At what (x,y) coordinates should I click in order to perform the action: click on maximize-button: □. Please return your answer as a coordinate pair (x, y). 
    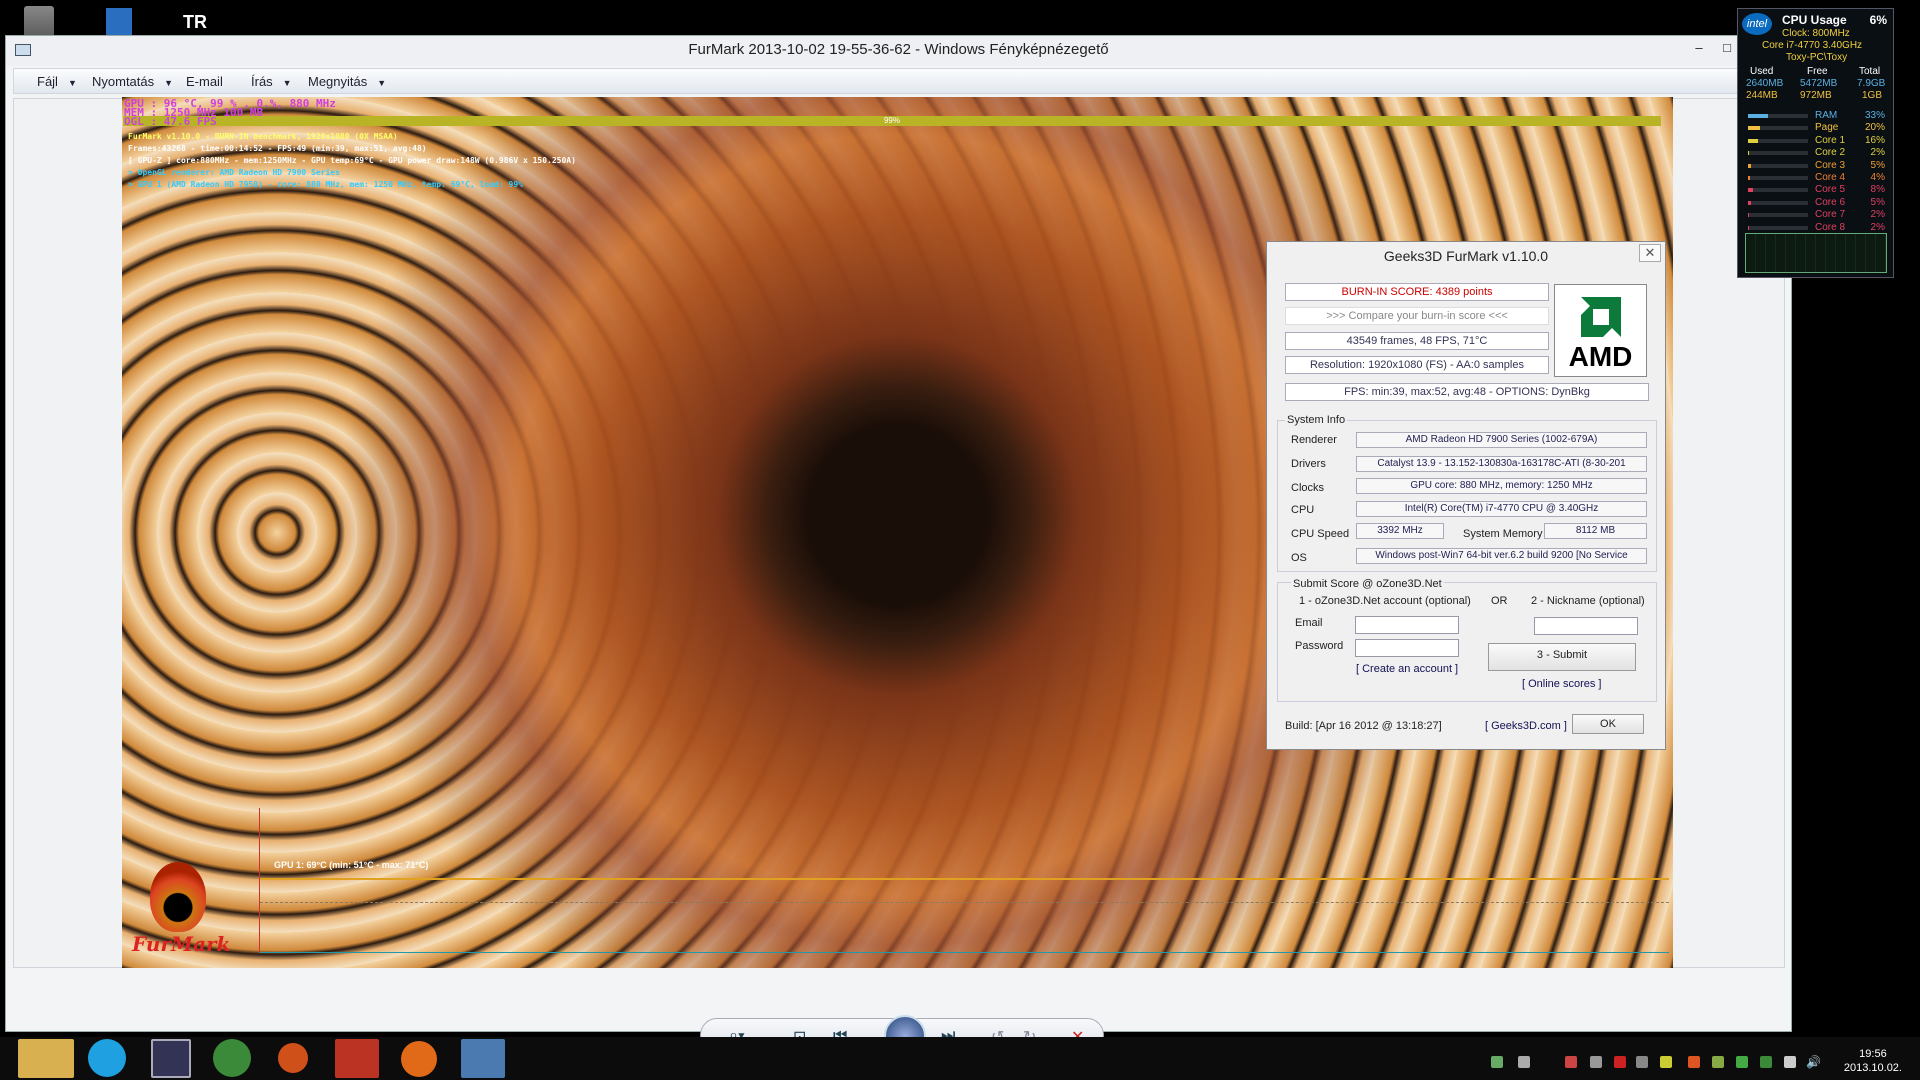
    Looking at the image, I should click on (1727, 47).